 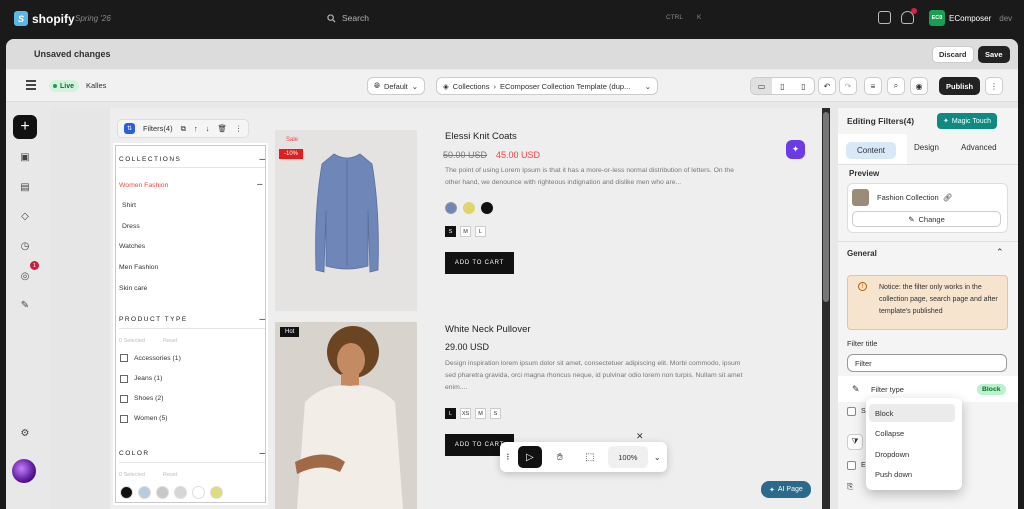 What do you see at coordinates (148, 398) in the screenshot?
I see `product-type-item: Shoes (2)` at bounding box center [148, 398].